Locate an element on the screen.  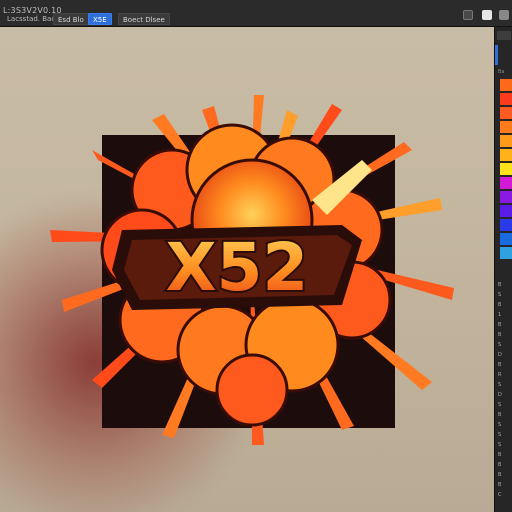
logo-text: X52 is located at coordinates (237, 267).